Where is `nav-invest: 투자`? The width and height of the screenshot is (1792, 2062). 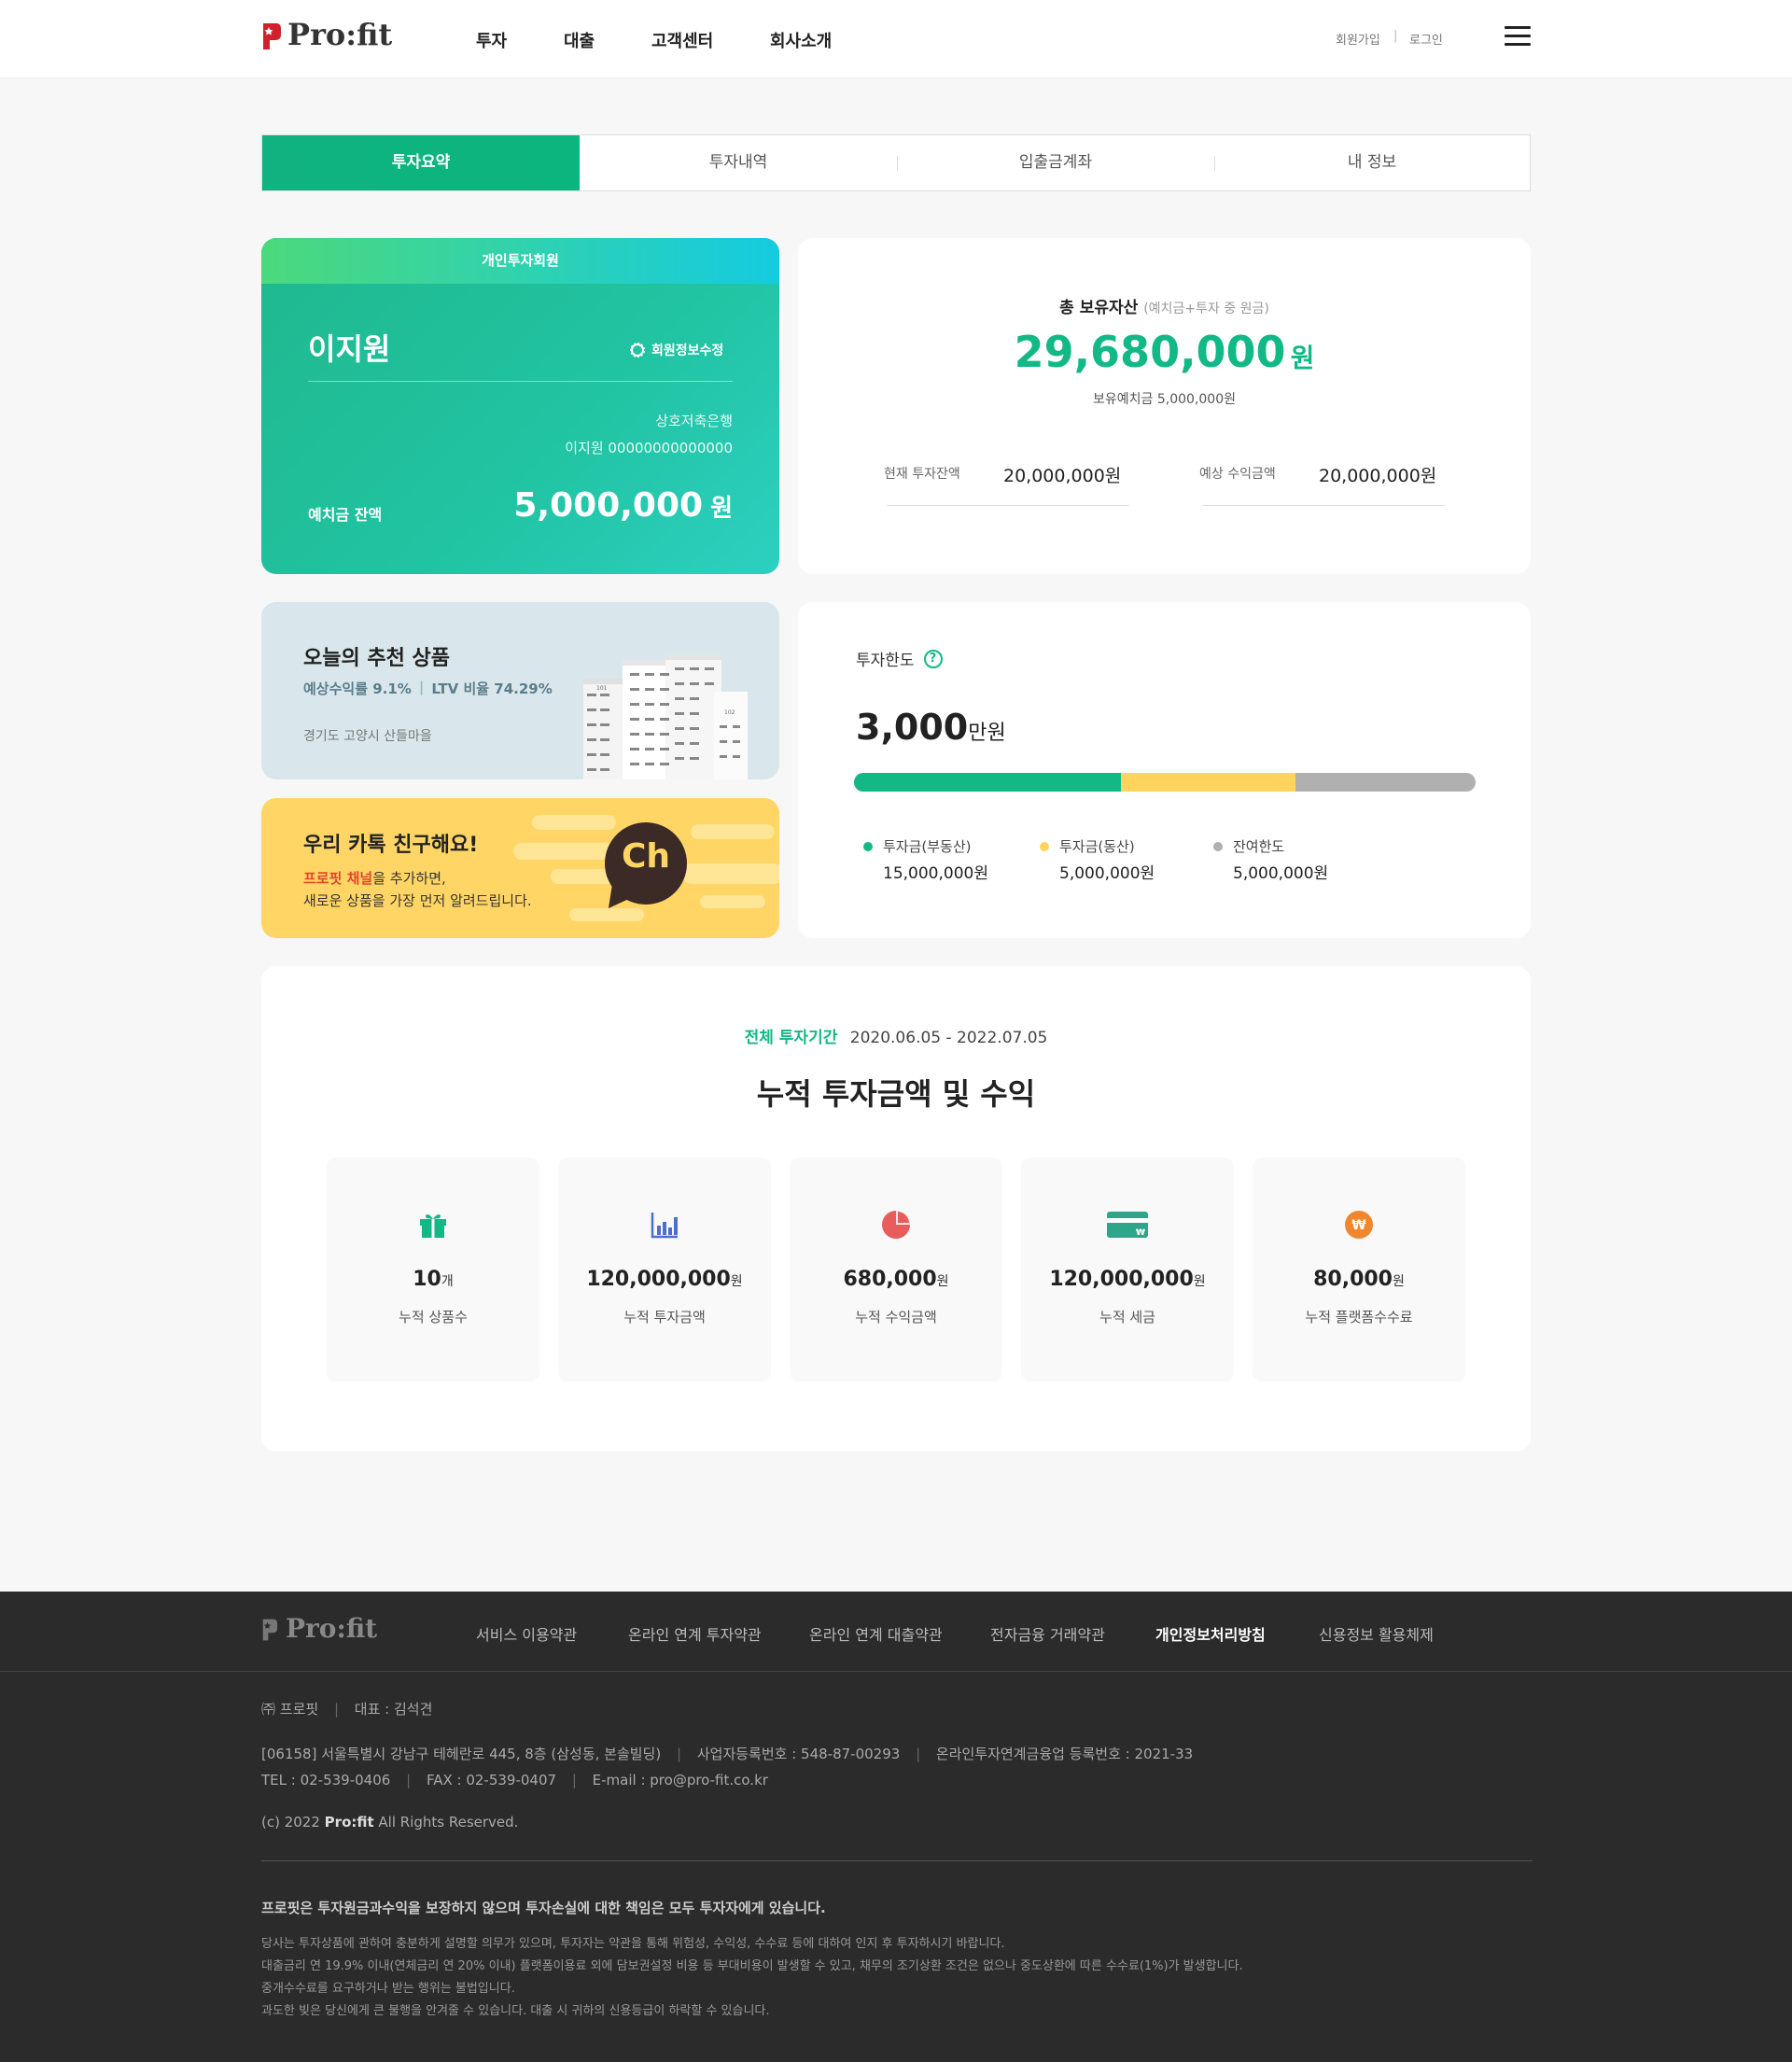 nav-invest: 투자 is located at coordinates (492, 40).